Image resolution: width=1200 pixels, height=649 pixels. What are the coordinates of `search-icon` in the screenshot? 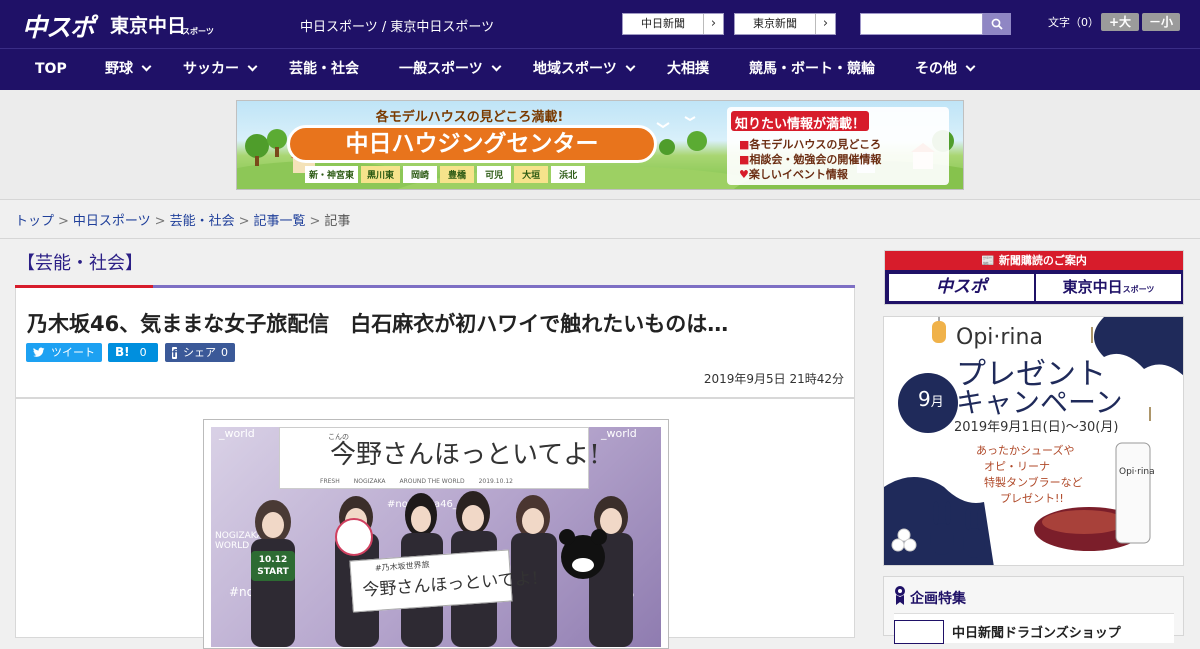 It's located at (997, 24).